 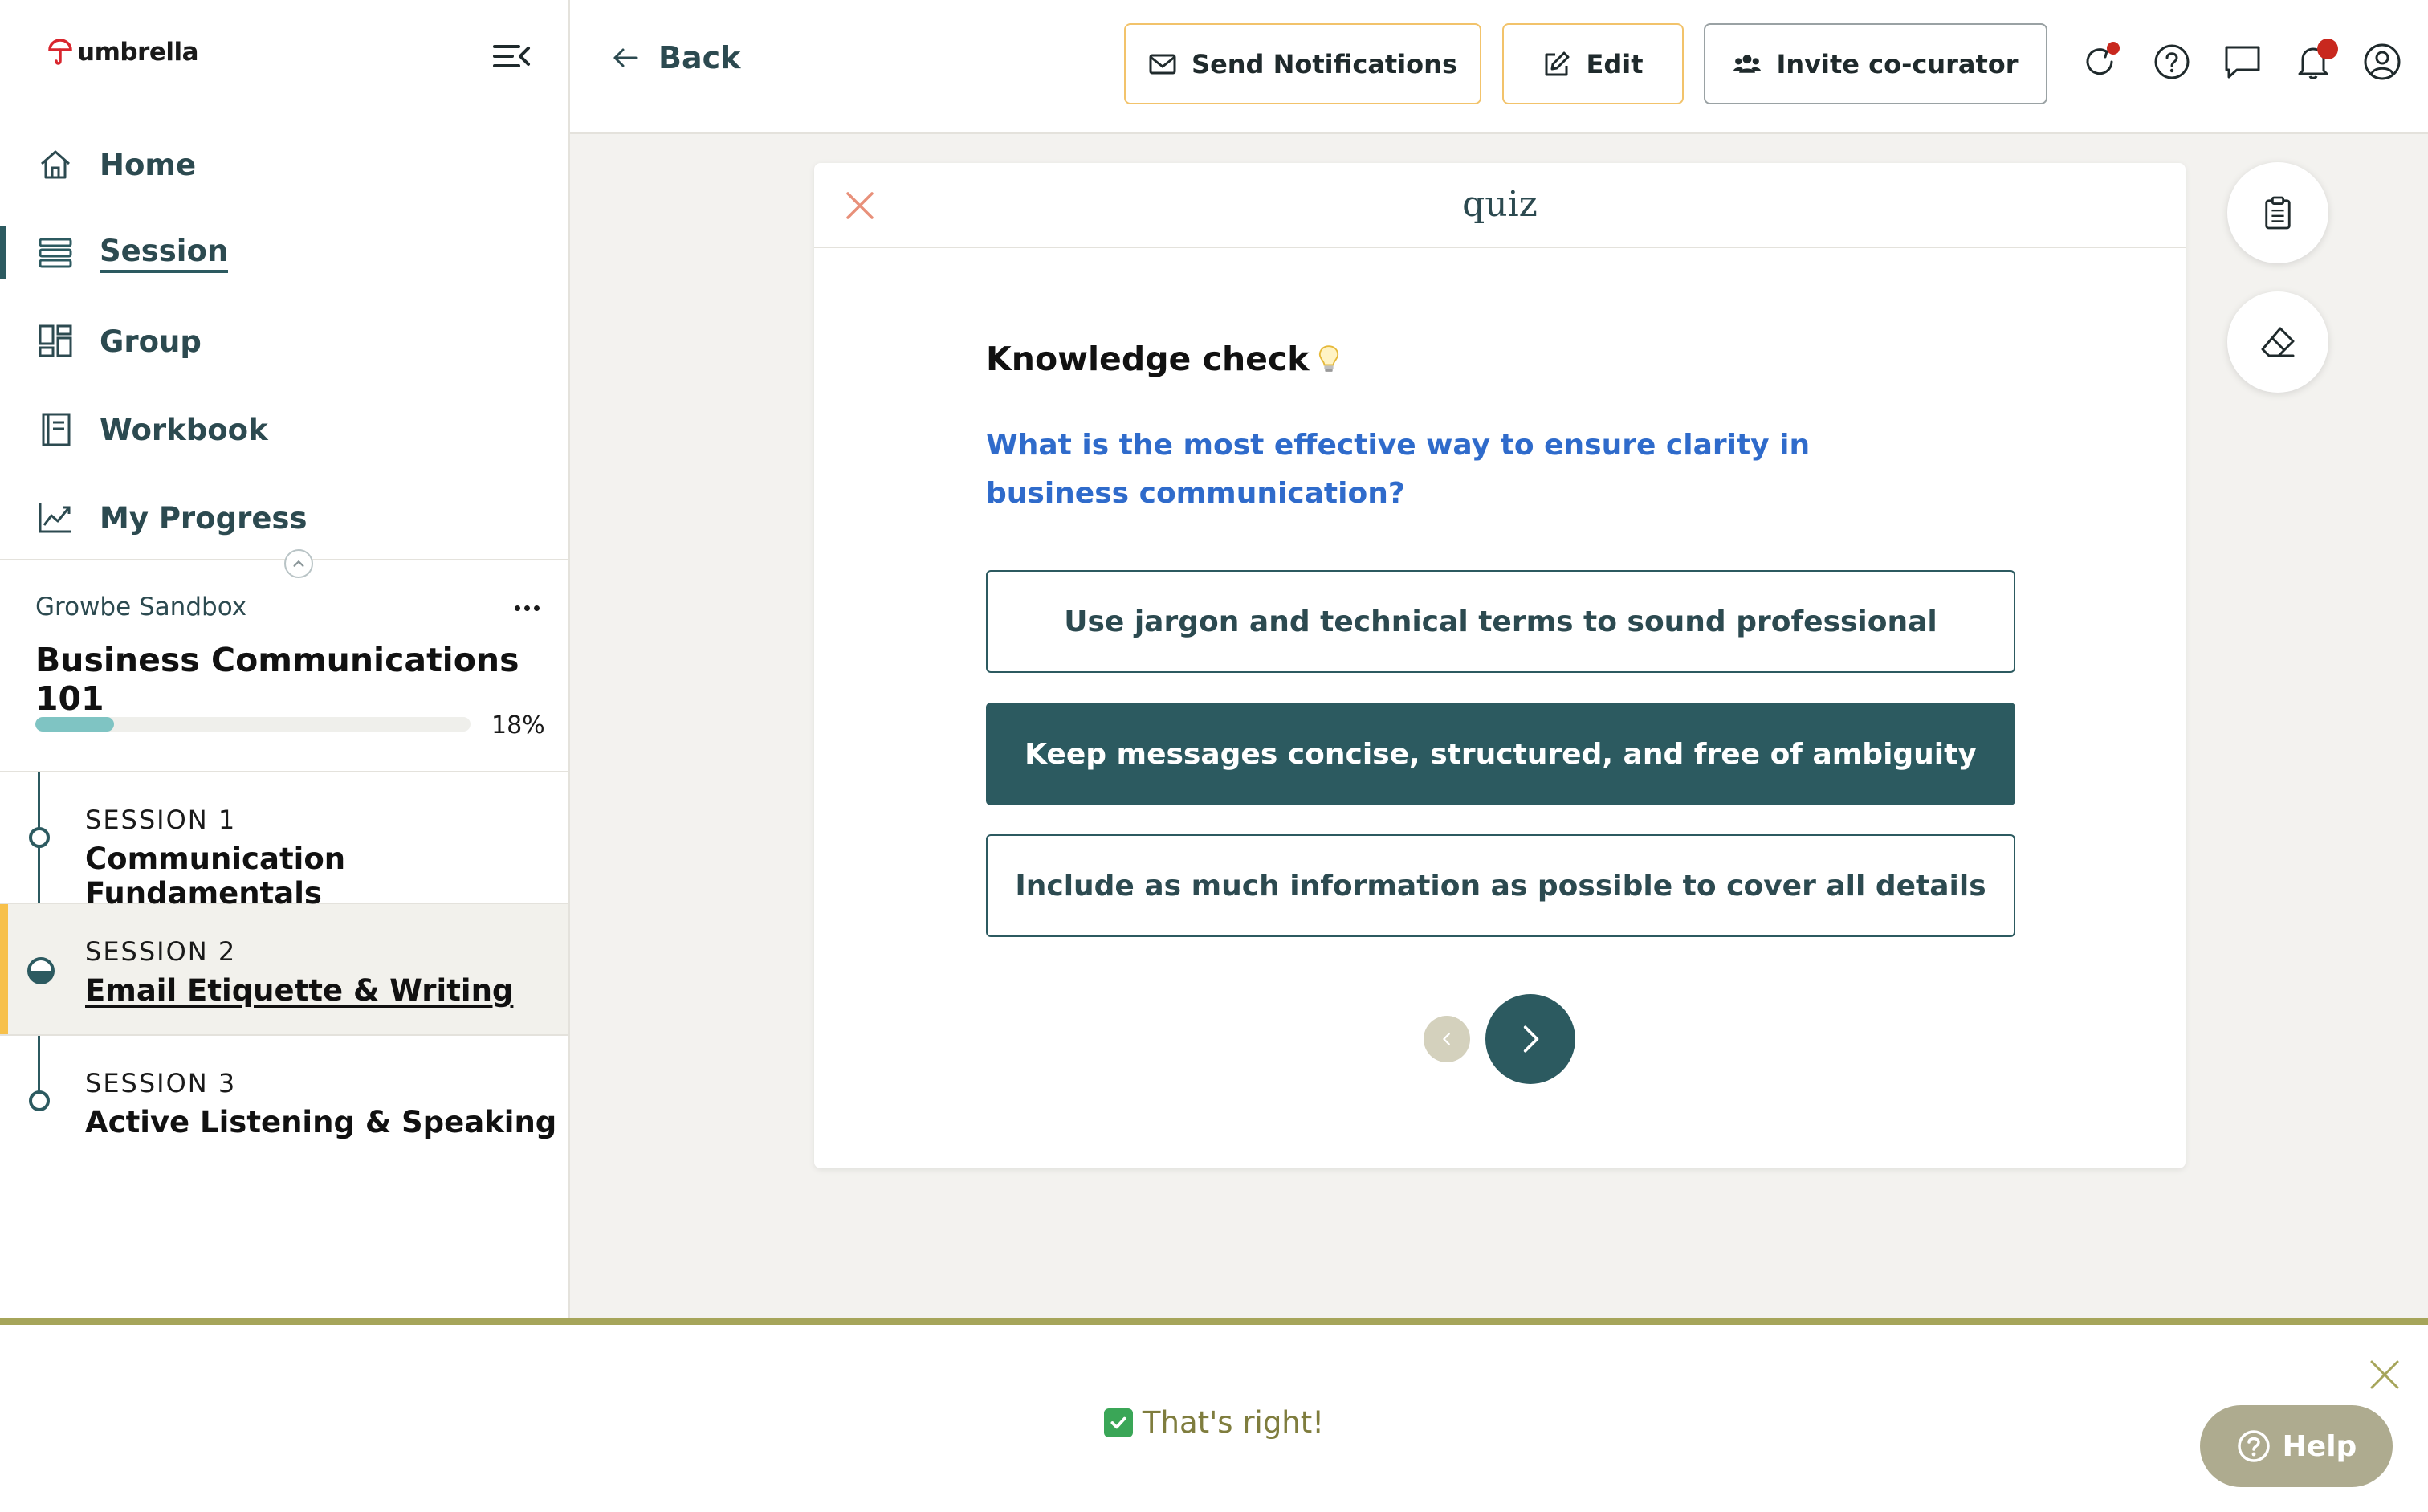 I want to click on chat-icon, so click(x=2242, y=63).